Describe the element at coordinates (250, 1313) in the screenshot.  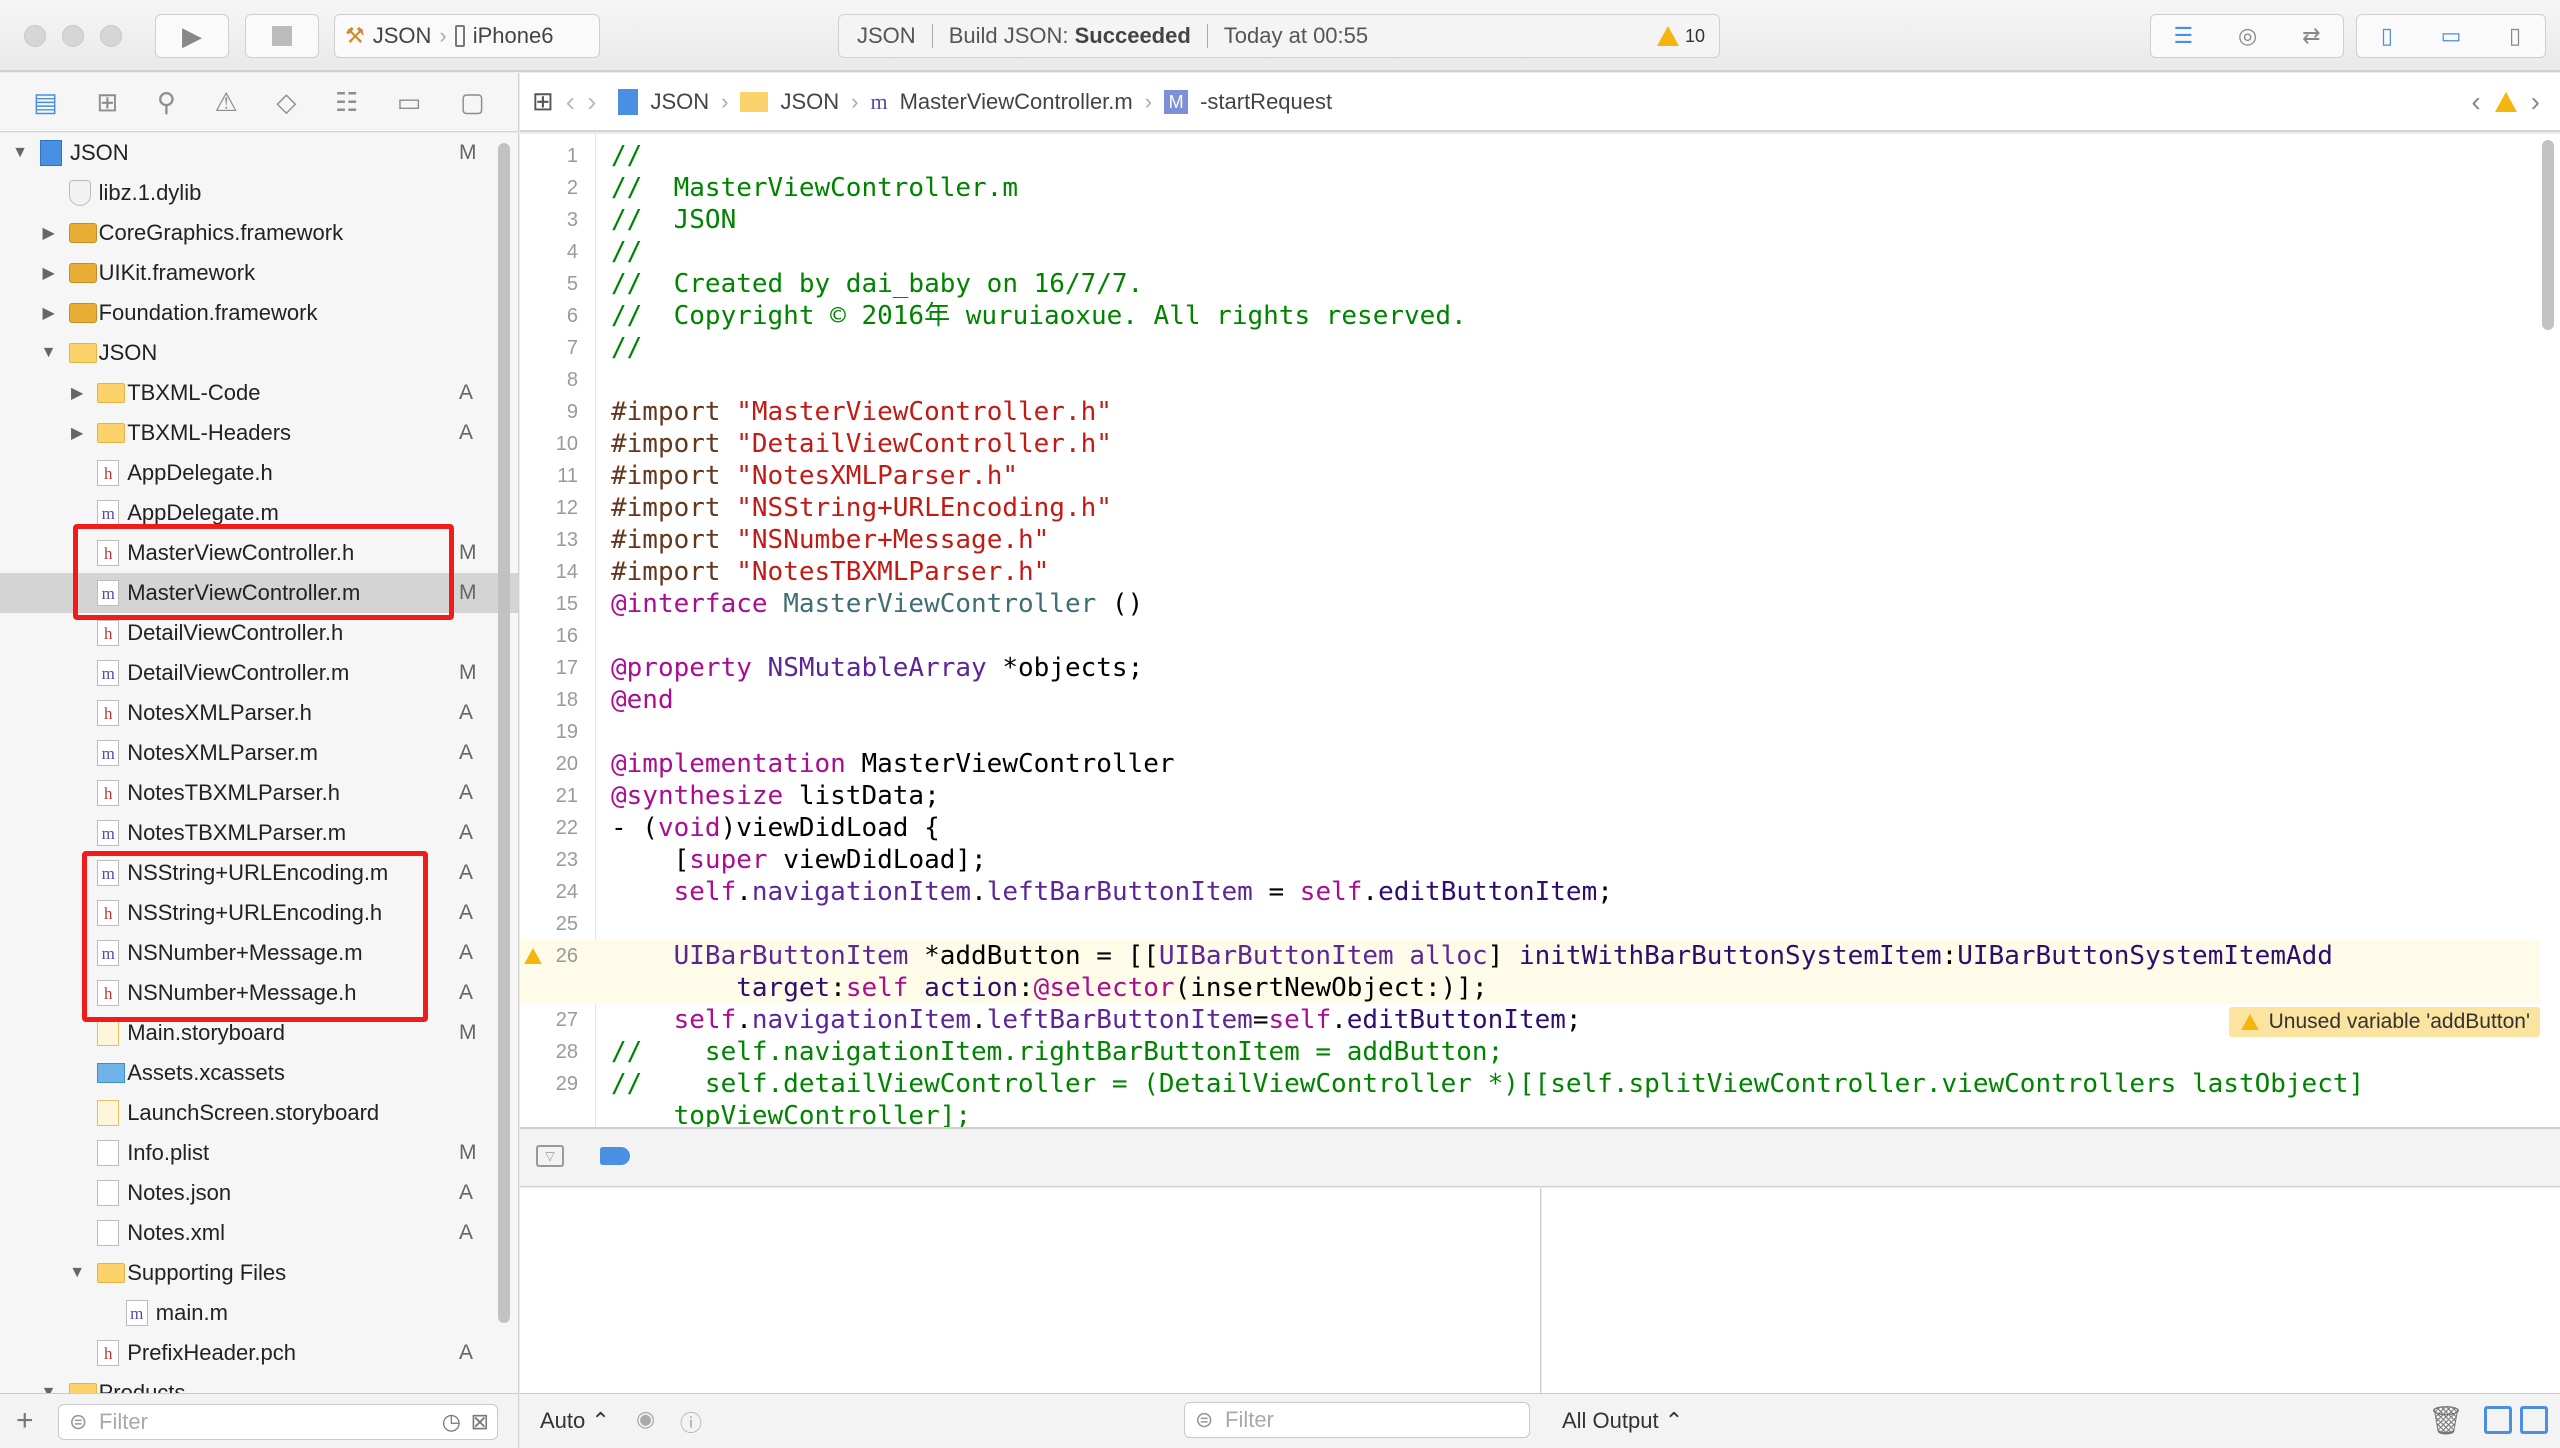
I see `file-tree-item: m main.m` at that location.